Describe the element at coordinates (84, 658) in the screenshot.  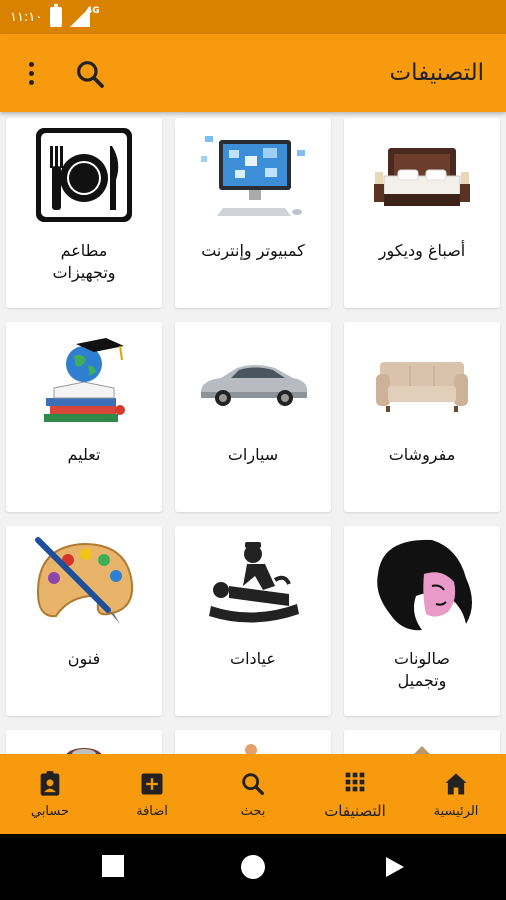
I see `category-label: فنون` at that location.